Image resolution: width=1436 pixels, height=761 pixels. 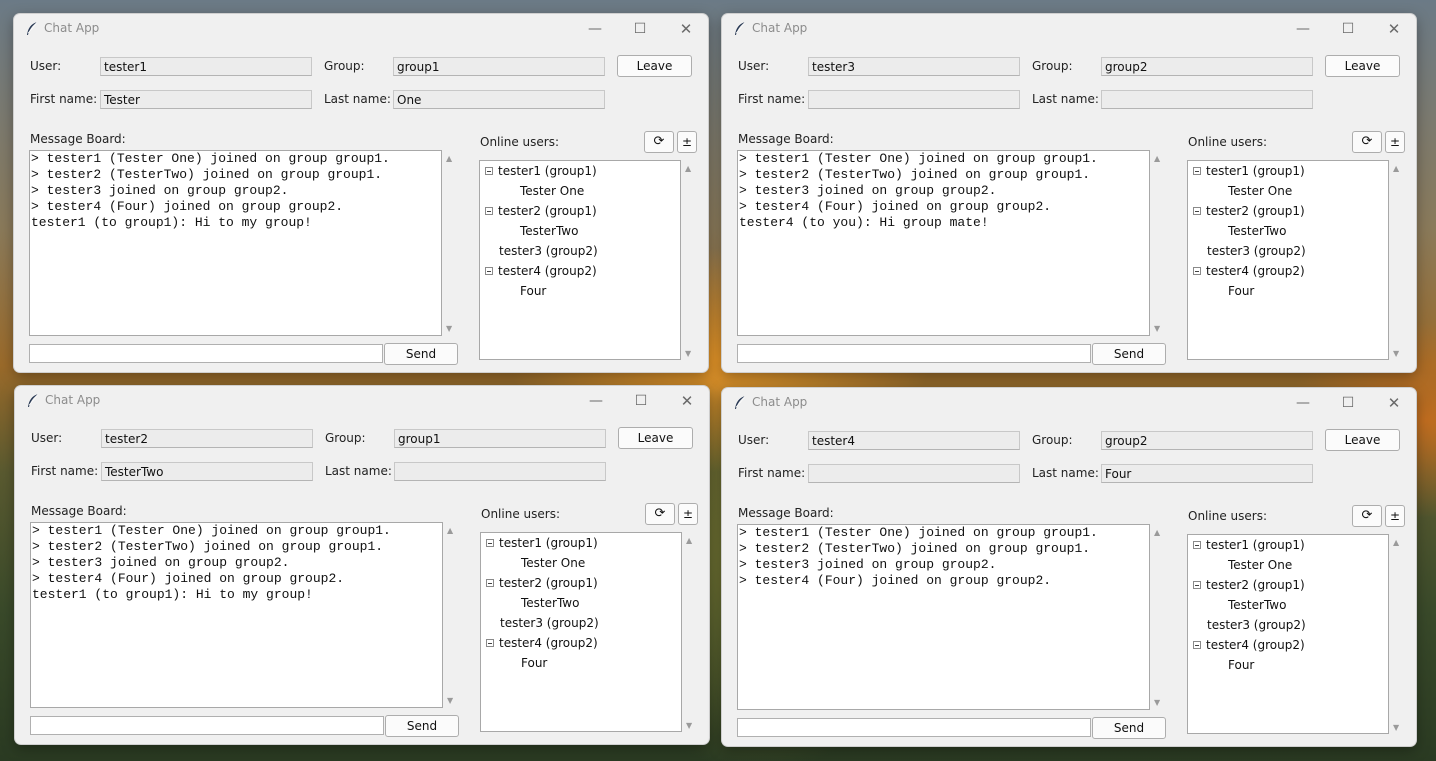 I want to click on user-field: tester3, so click(x=914, y=66).